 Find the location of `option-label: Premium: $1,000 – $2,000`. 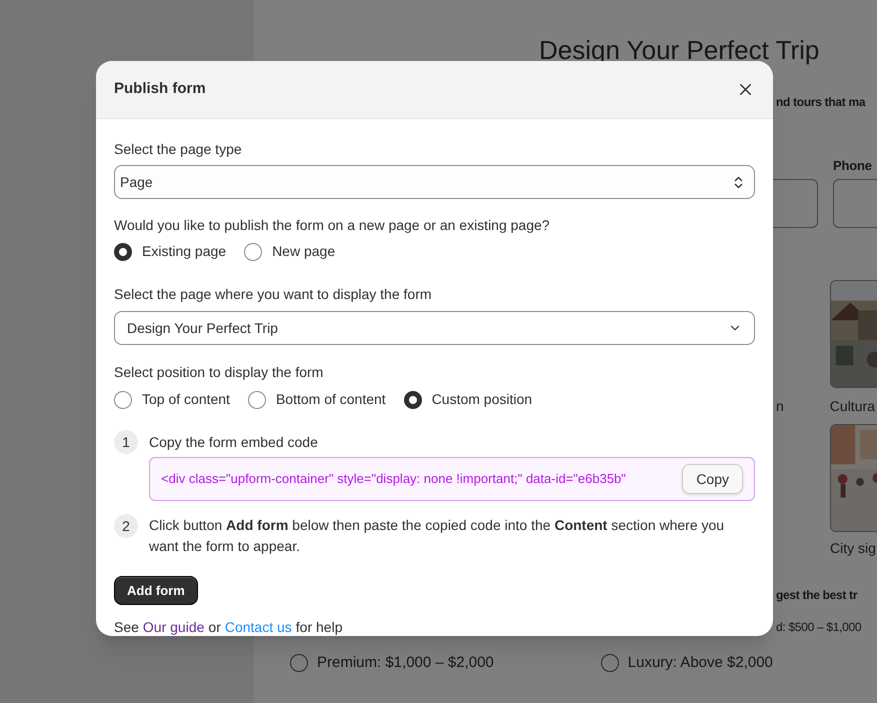

option-label: Premium: $1,000 – $2,000 is located at coordinates (405, 662).